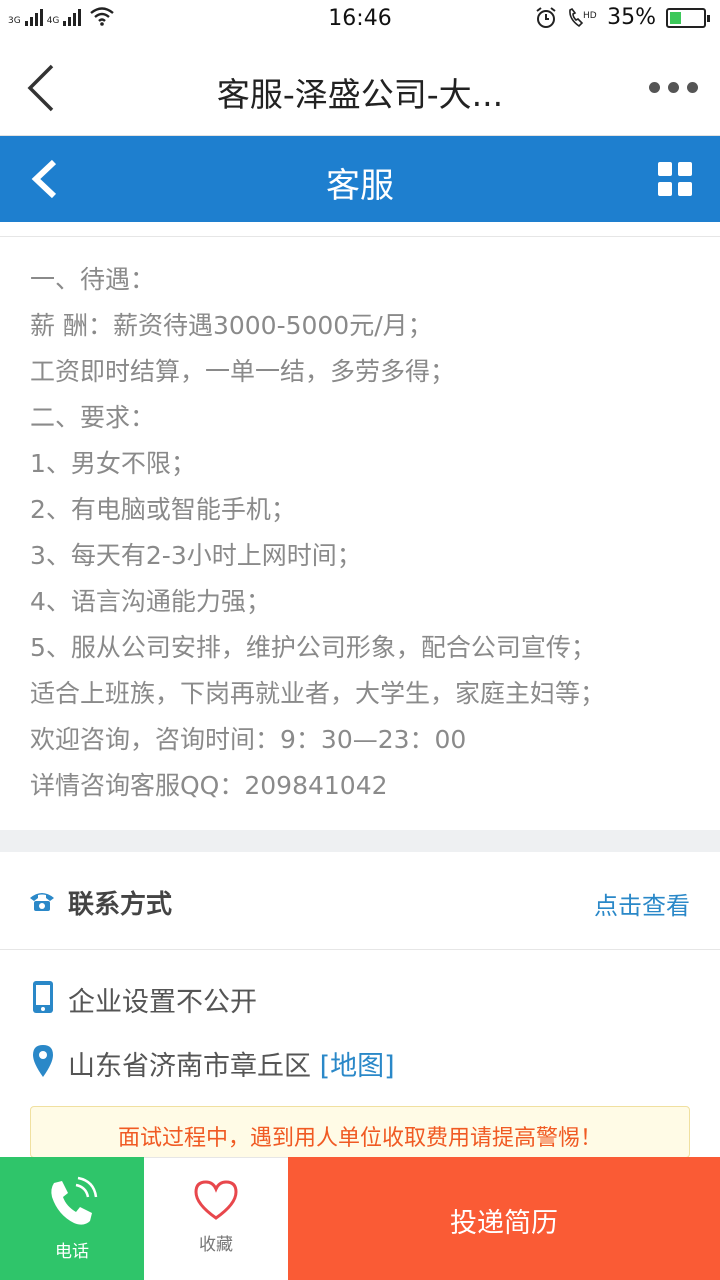  What do you see at coordinates (74, 1200) in the screenshot?
I see `phone-call-icon` at bounding box center [74, 1200].